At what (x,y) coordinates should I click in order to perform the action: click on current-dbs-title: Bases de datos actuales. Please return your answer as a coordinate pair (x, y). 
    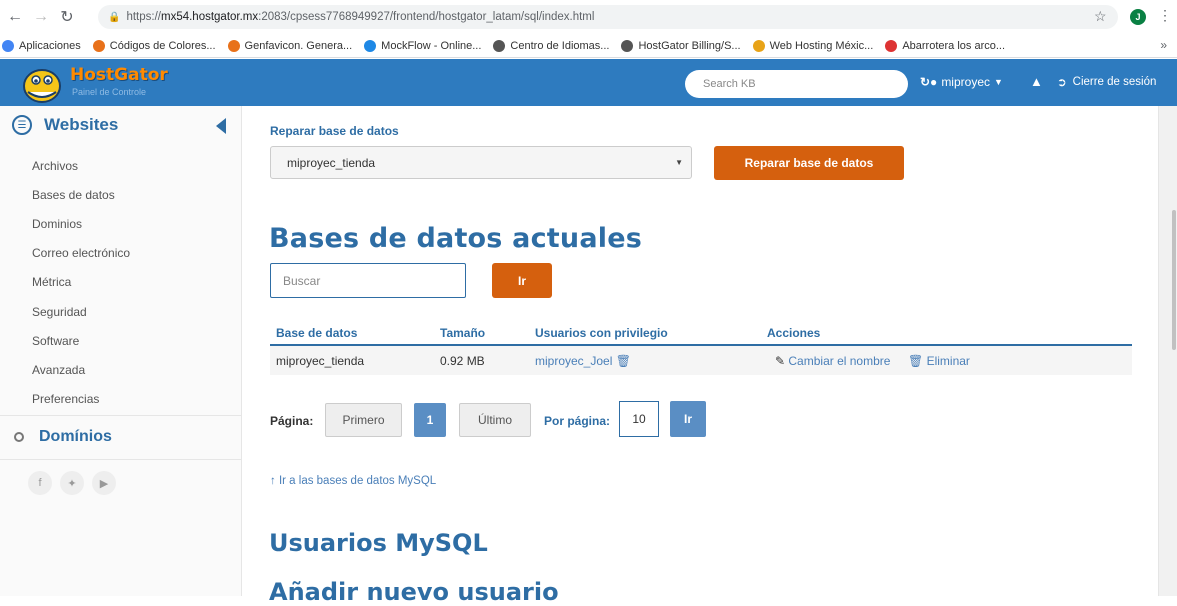
    Looking at the image, I should click on (455, 238).